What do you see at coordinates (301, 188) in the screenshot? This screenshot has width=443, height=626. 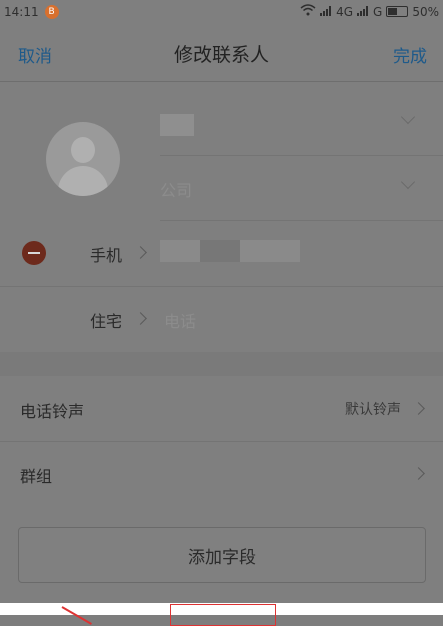 I see `company-field: 公司` at bounding box center [301, 188].